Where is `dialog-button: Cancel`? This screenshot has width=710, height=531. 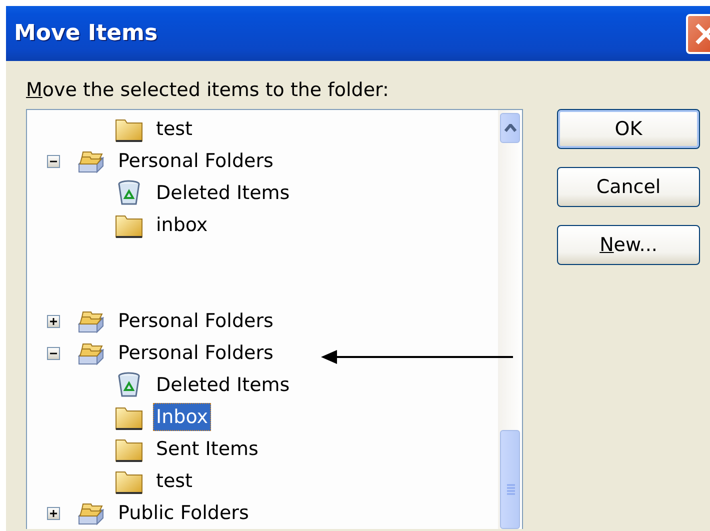
dialog-button: Cancel is located at coordinates (628, 187).